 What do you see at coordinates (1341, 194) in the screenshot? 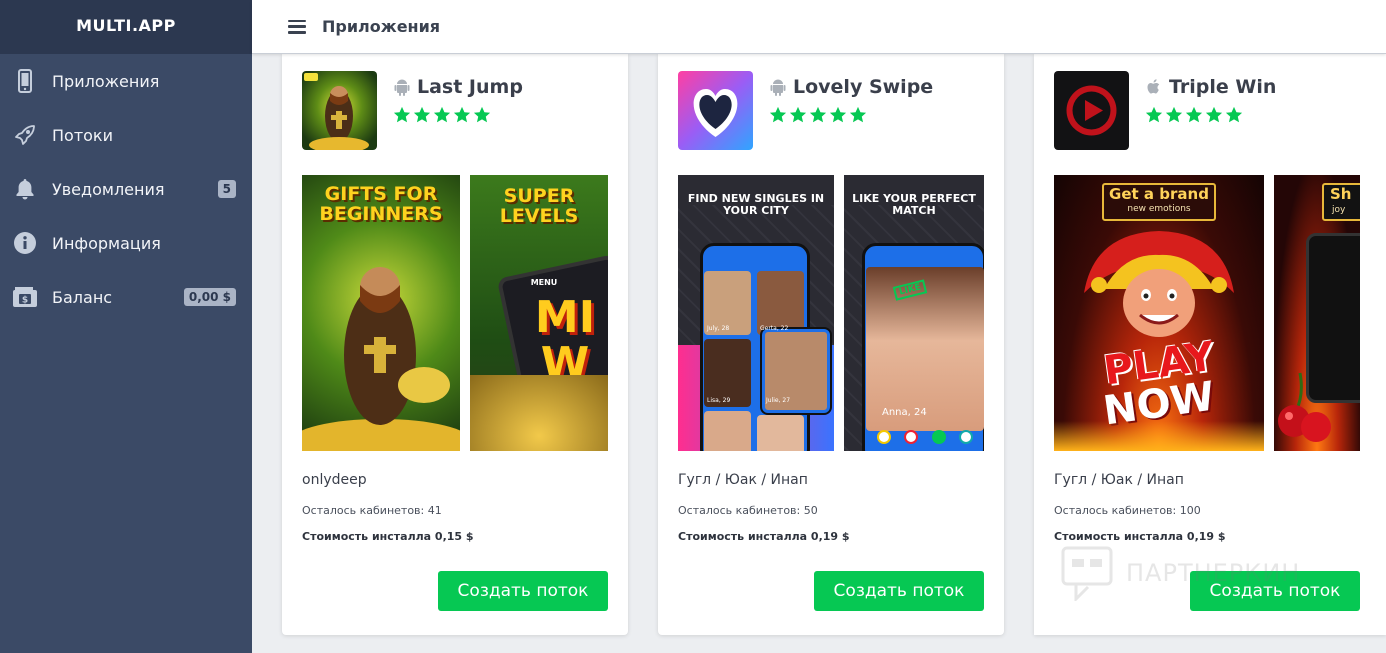
I see `screenshot-caption: Sh` at bounding box center [1341, 194].